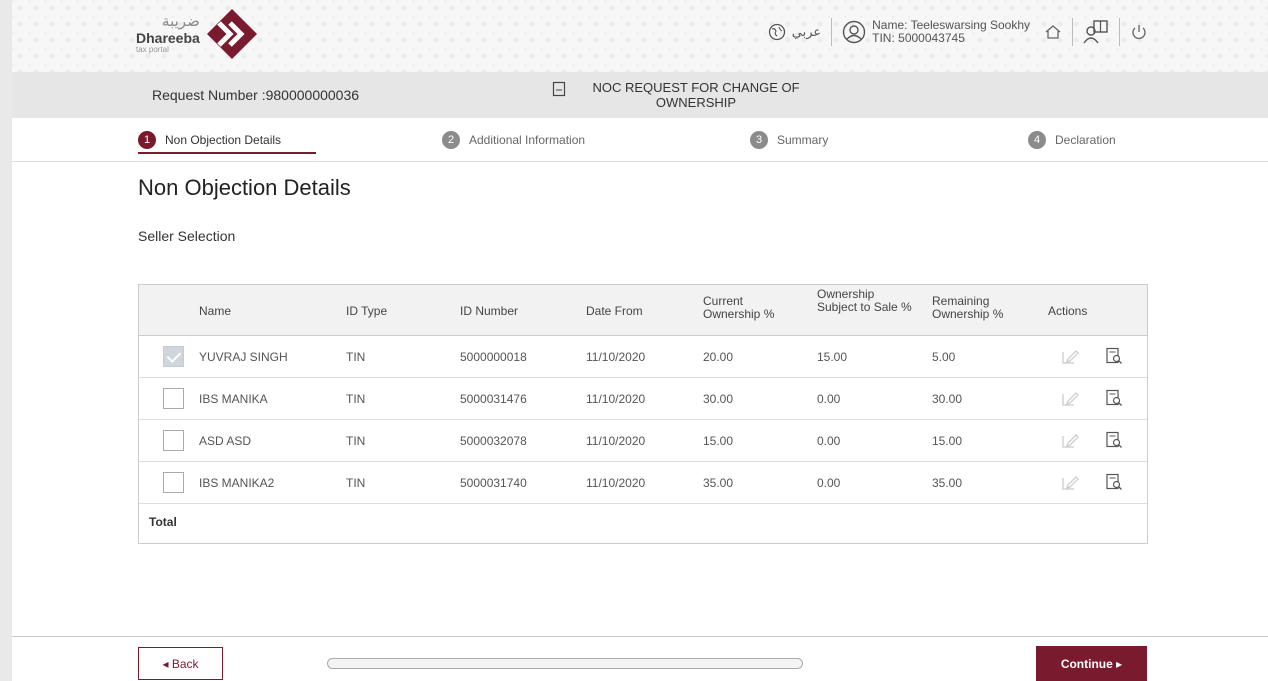  What do you see at coordinates (718, 483) in the screenshot?
I see `cell-current-ownership: 35.00` at bounding box center [718, 483].